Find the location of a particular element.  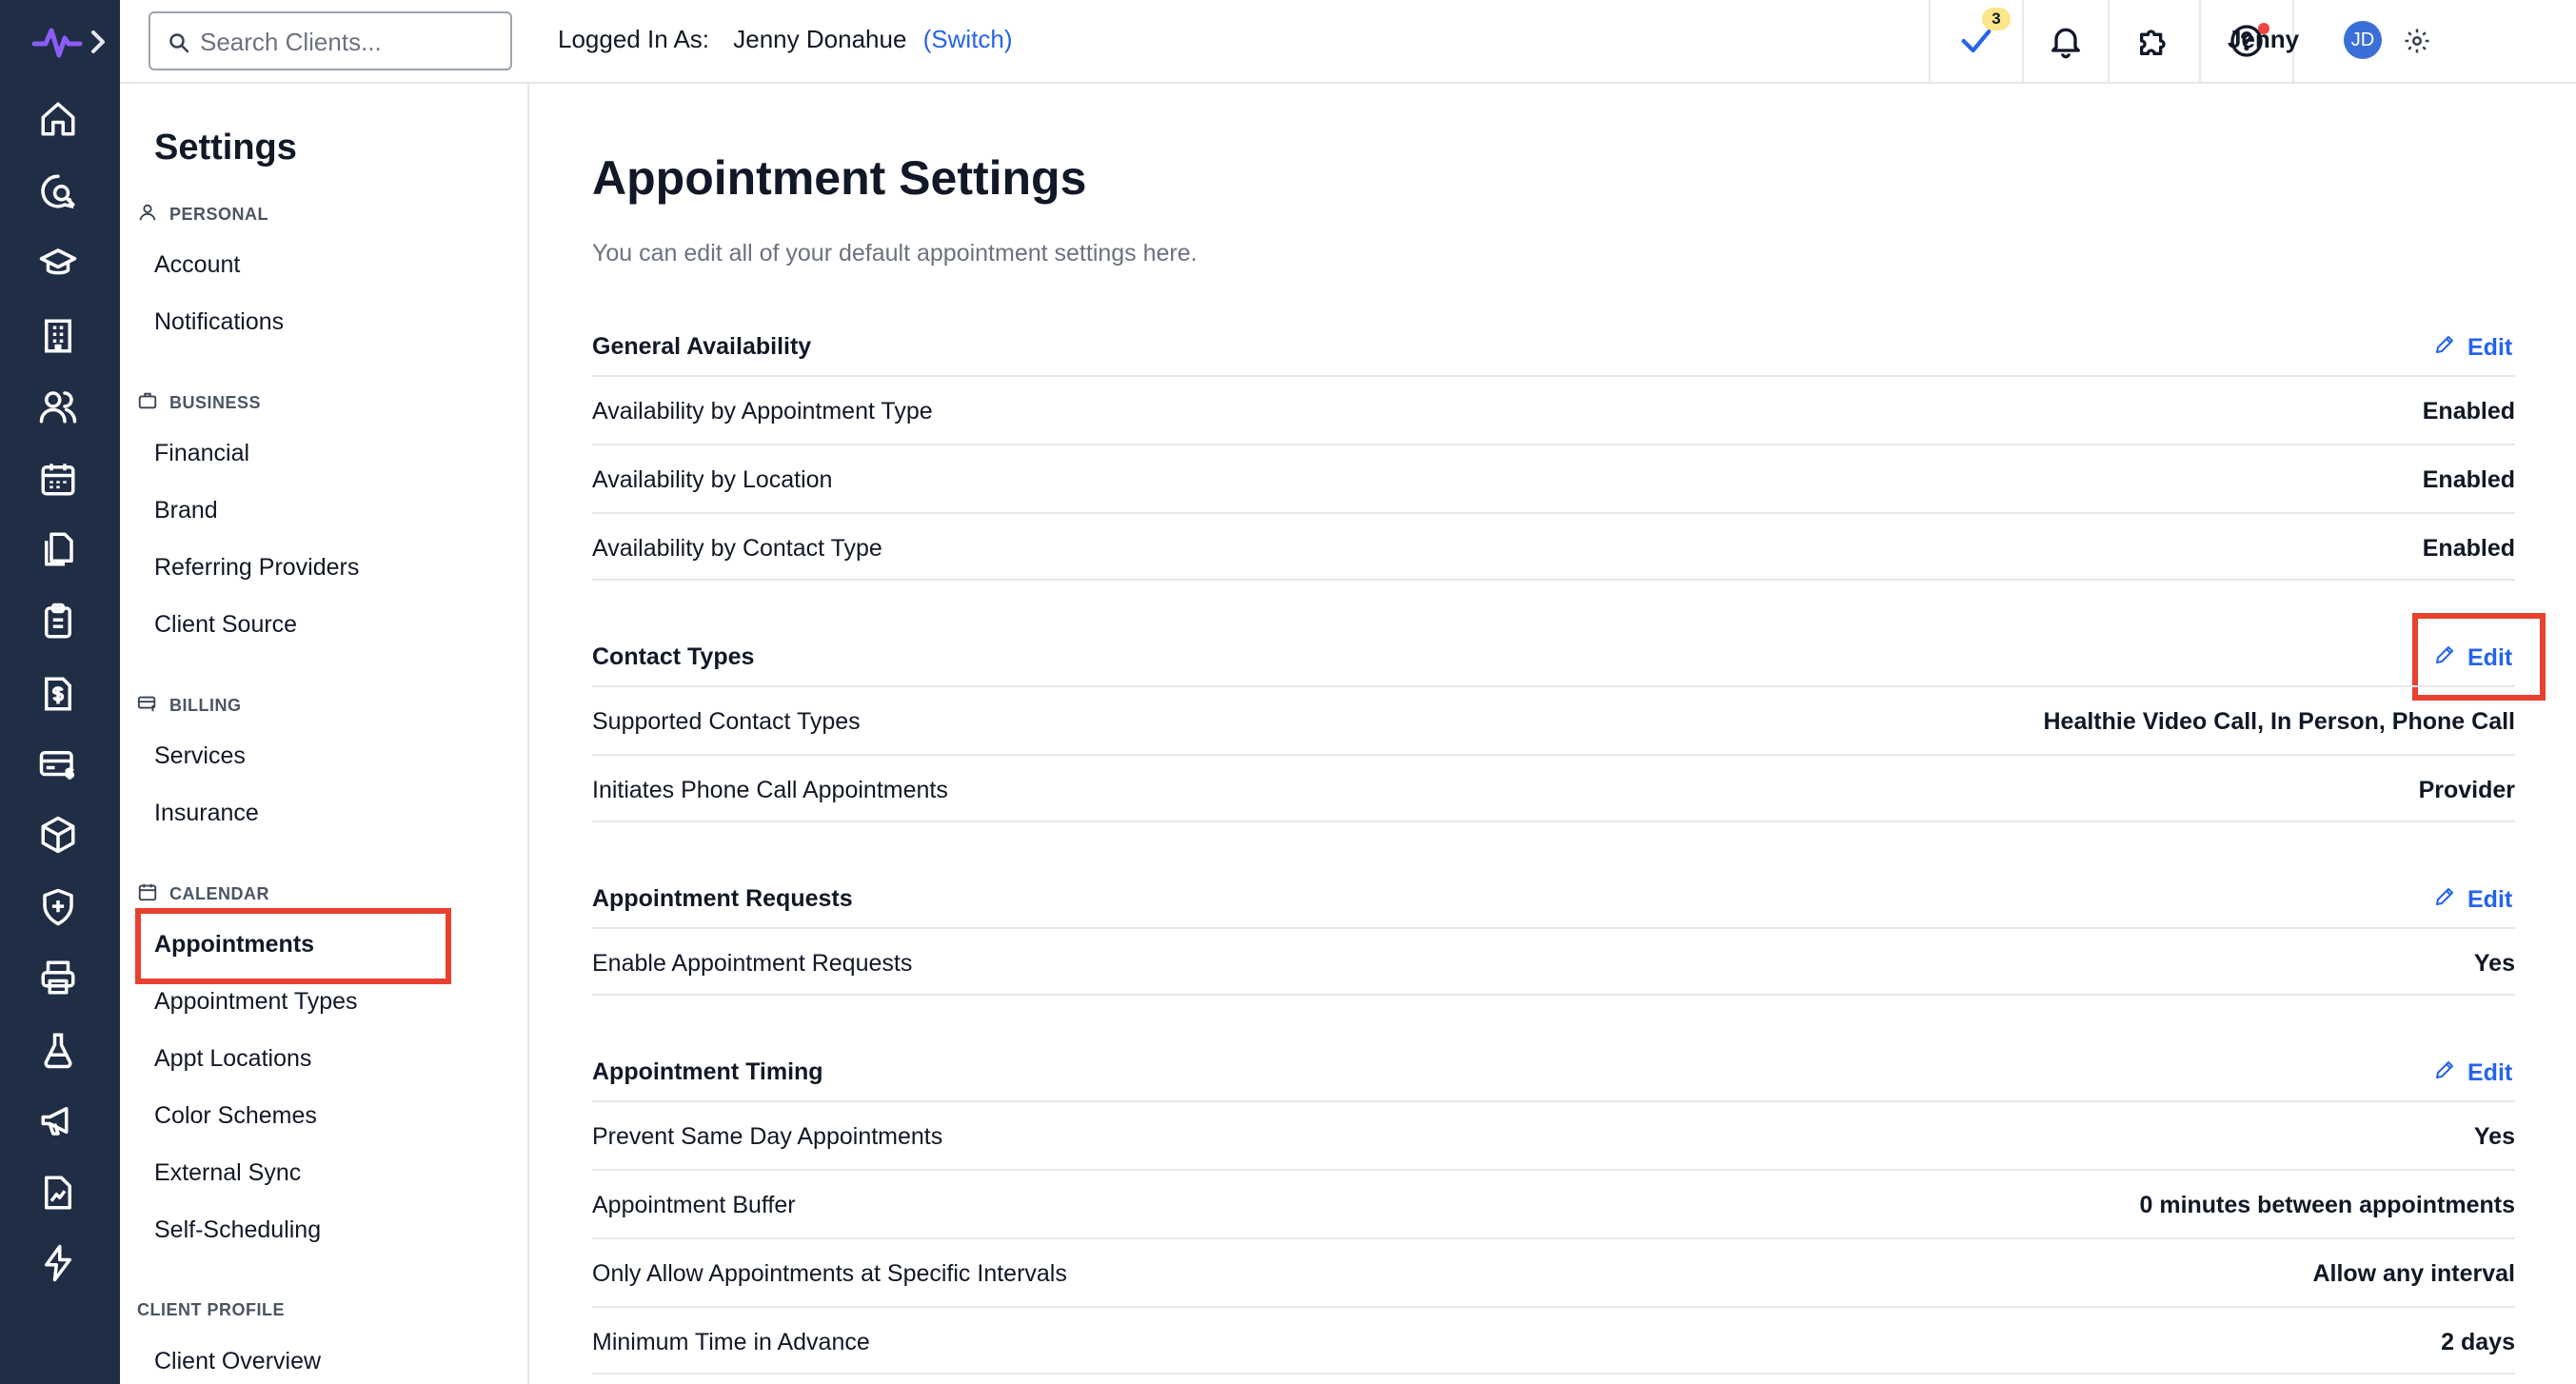

tasks-button: 3 is located at coordinates (1975, 41).